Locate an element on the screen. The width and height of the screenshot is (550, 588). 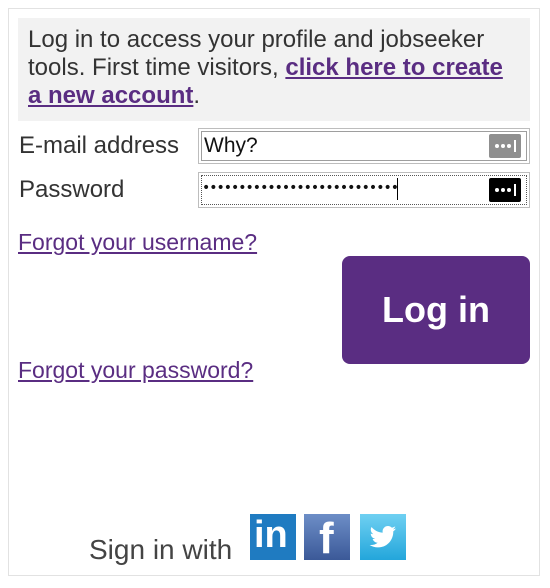
password-field: ••••••••••••••••••••••••••• is located at coordinates (364, 190).